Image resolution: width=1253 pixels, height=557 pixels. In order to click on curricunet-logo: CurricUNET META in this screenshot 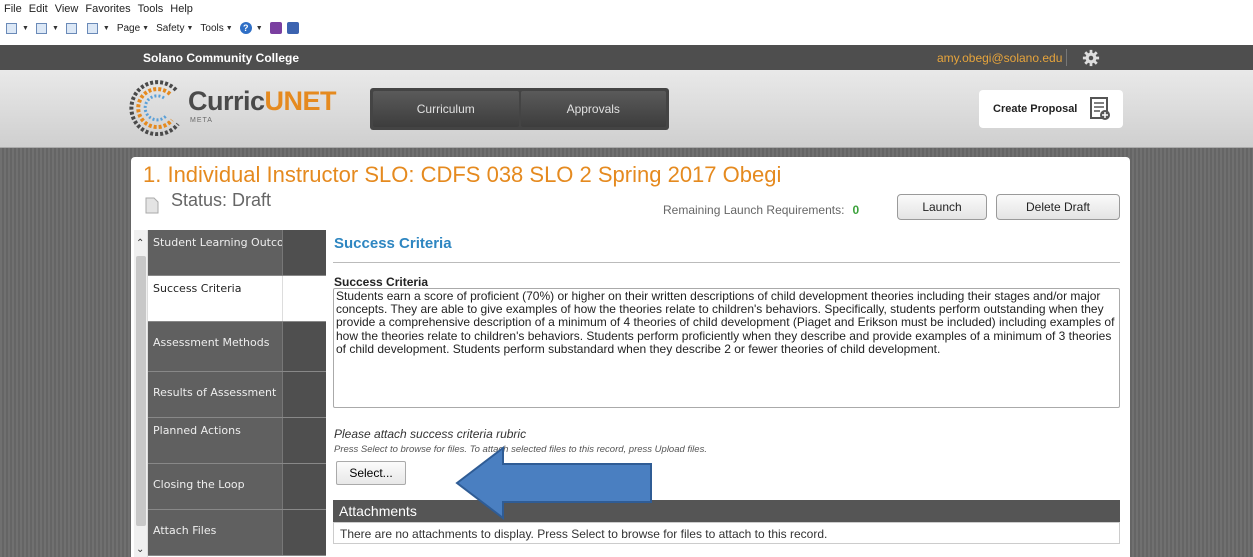, I will do `click(232, 108)`.